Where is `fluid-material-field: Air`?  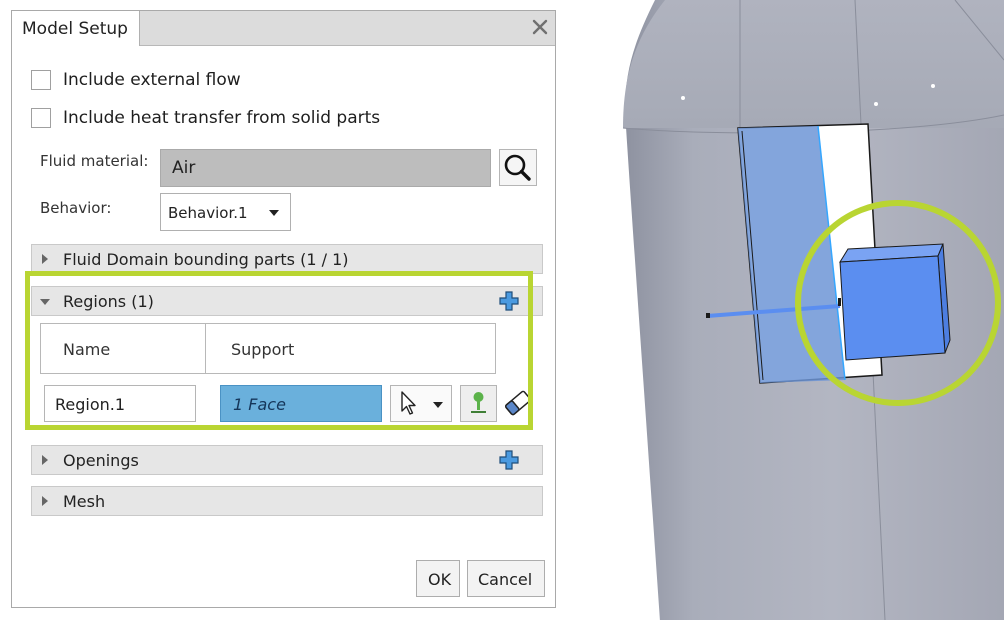
fluid-material-field: Air is located at coordinates (325, 168).